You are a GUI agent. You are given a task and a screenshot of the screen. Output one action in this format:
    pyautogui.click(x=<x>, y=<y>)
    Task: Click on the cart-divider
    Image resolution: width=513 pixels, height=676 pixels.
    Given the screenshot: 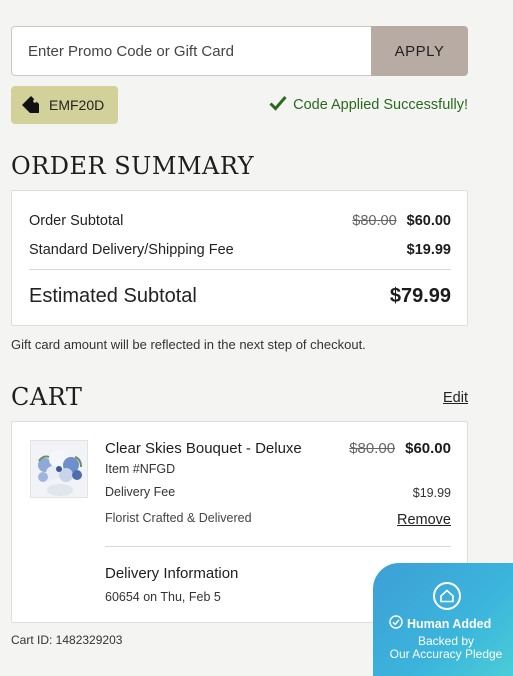 What is the action you would take?
    pyautogui.click(x=278, y=546)
    